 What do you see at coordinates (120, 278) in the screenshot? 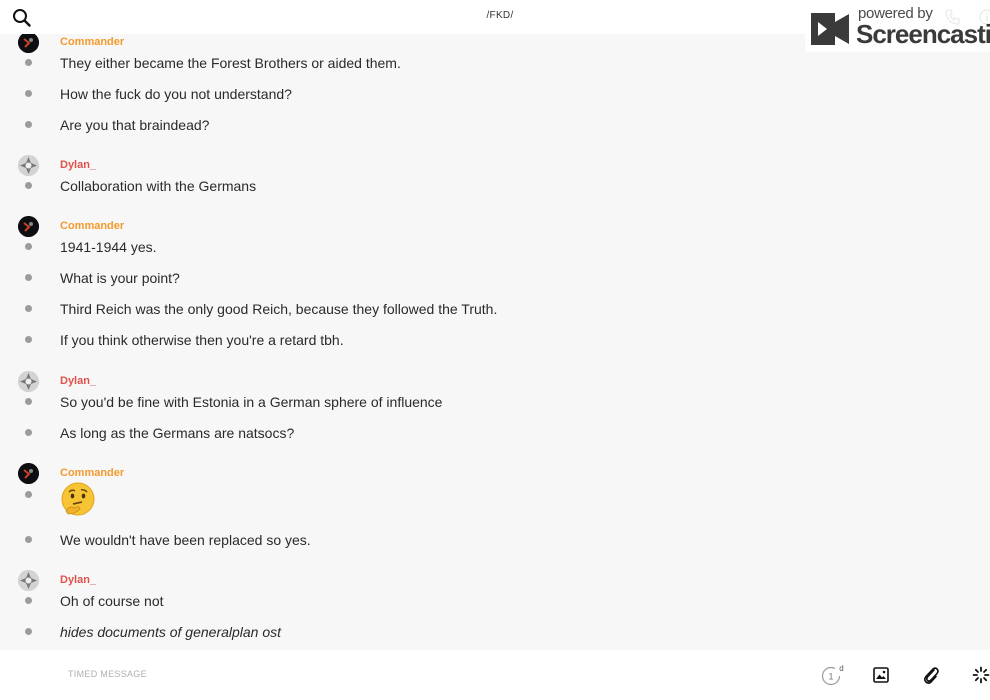
I see `message-text: What is your point?` at bounding box center [120, 278].